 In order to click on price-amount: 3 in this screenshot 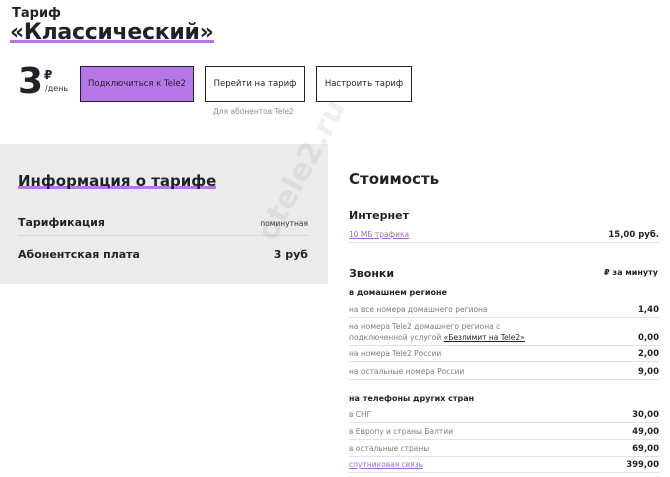, I will do `click(31, 81)`.